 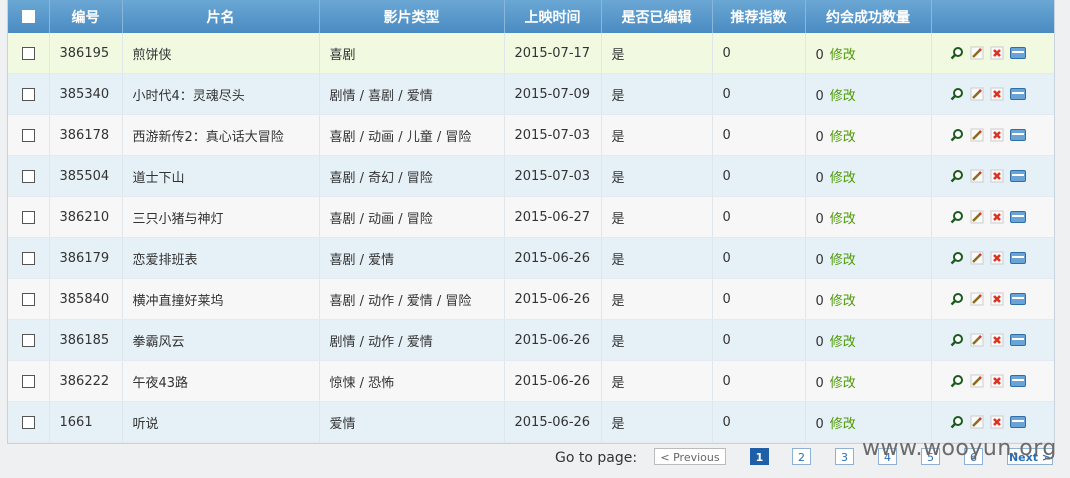 What do you see at coordinates (553, 53) in the screenshot?
I see `release-date: 2015-07-17` at bounding box center [553, 53].